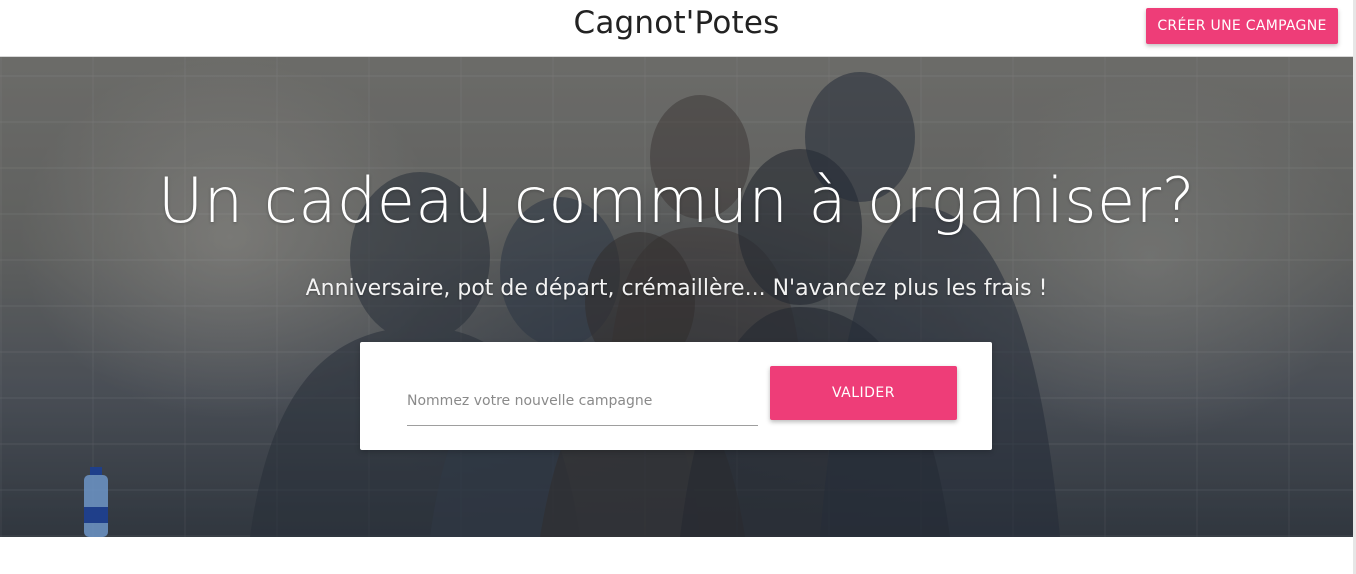 This screenshot has height=574, width=1356. I want to click on create-campaign-button: CRÉER UNE CAMPAGNE, so click(1242, 26).